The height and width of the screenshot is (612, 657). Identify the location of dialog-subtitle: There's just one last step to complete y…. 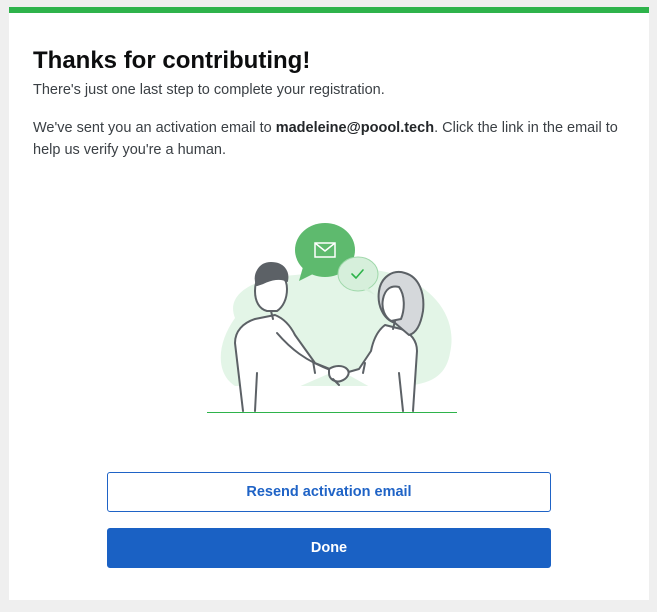
(209, 90).